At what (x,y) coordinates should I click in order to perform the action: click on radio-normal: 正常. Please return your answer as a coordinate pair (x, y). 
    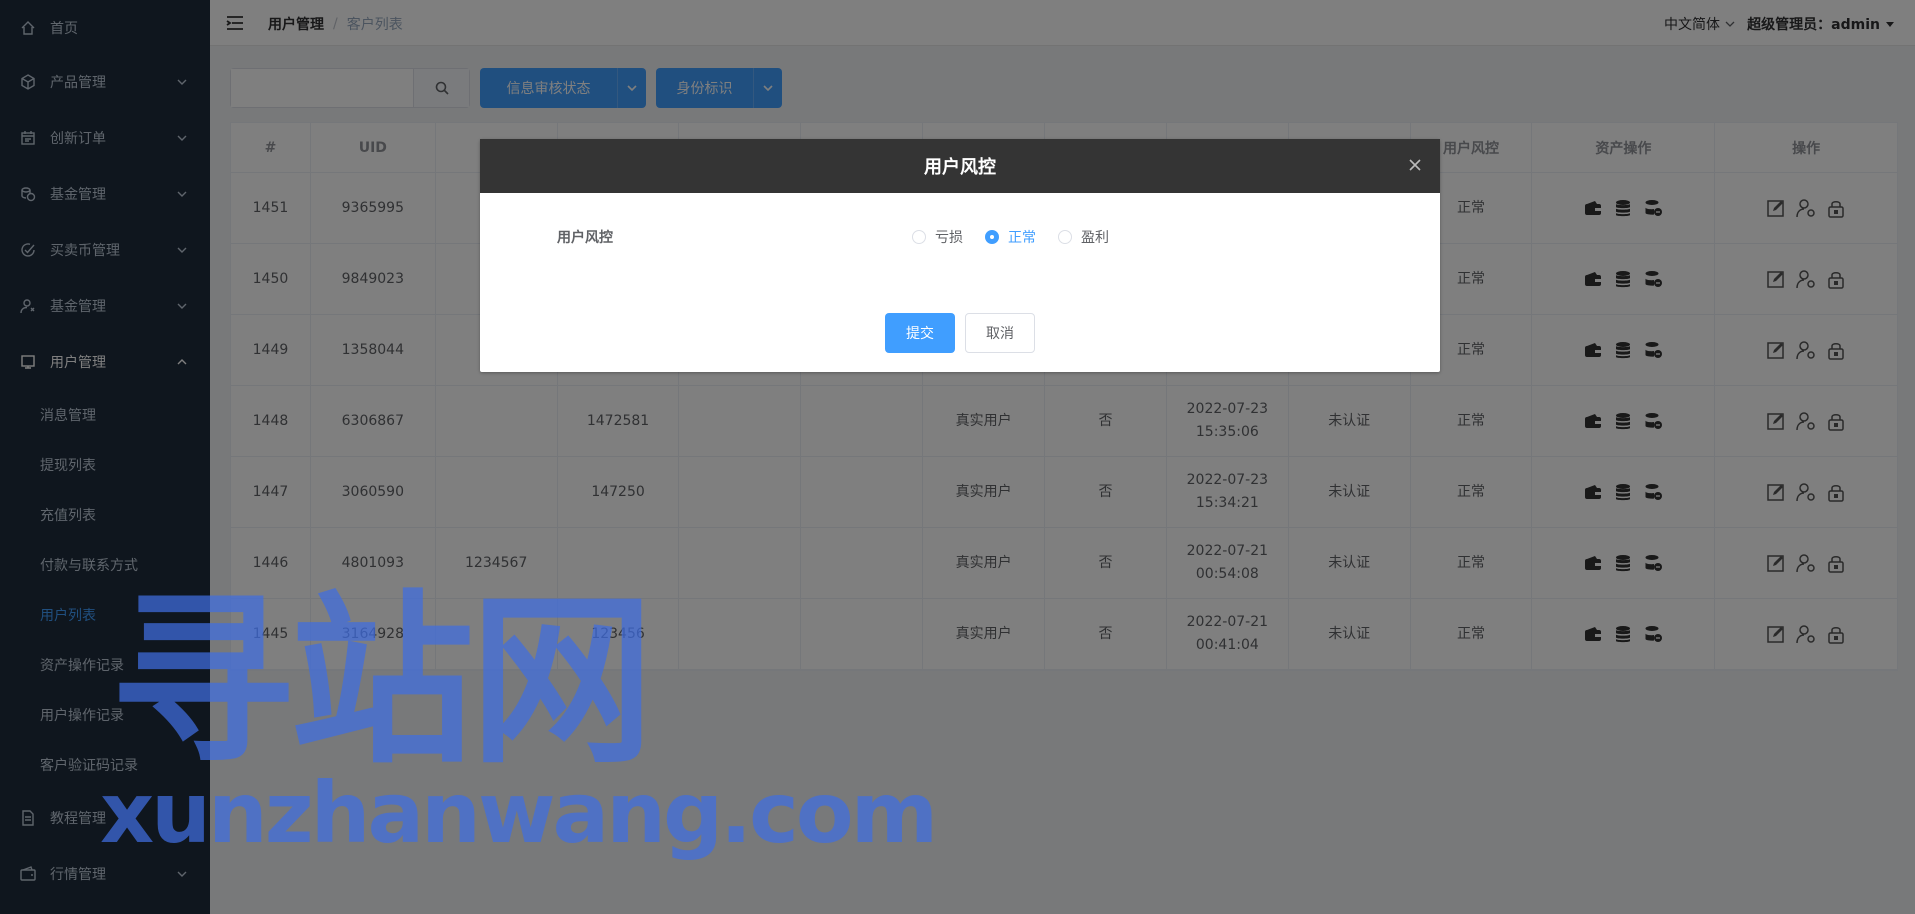
    Looking at the image, I should click on (1010, 237).